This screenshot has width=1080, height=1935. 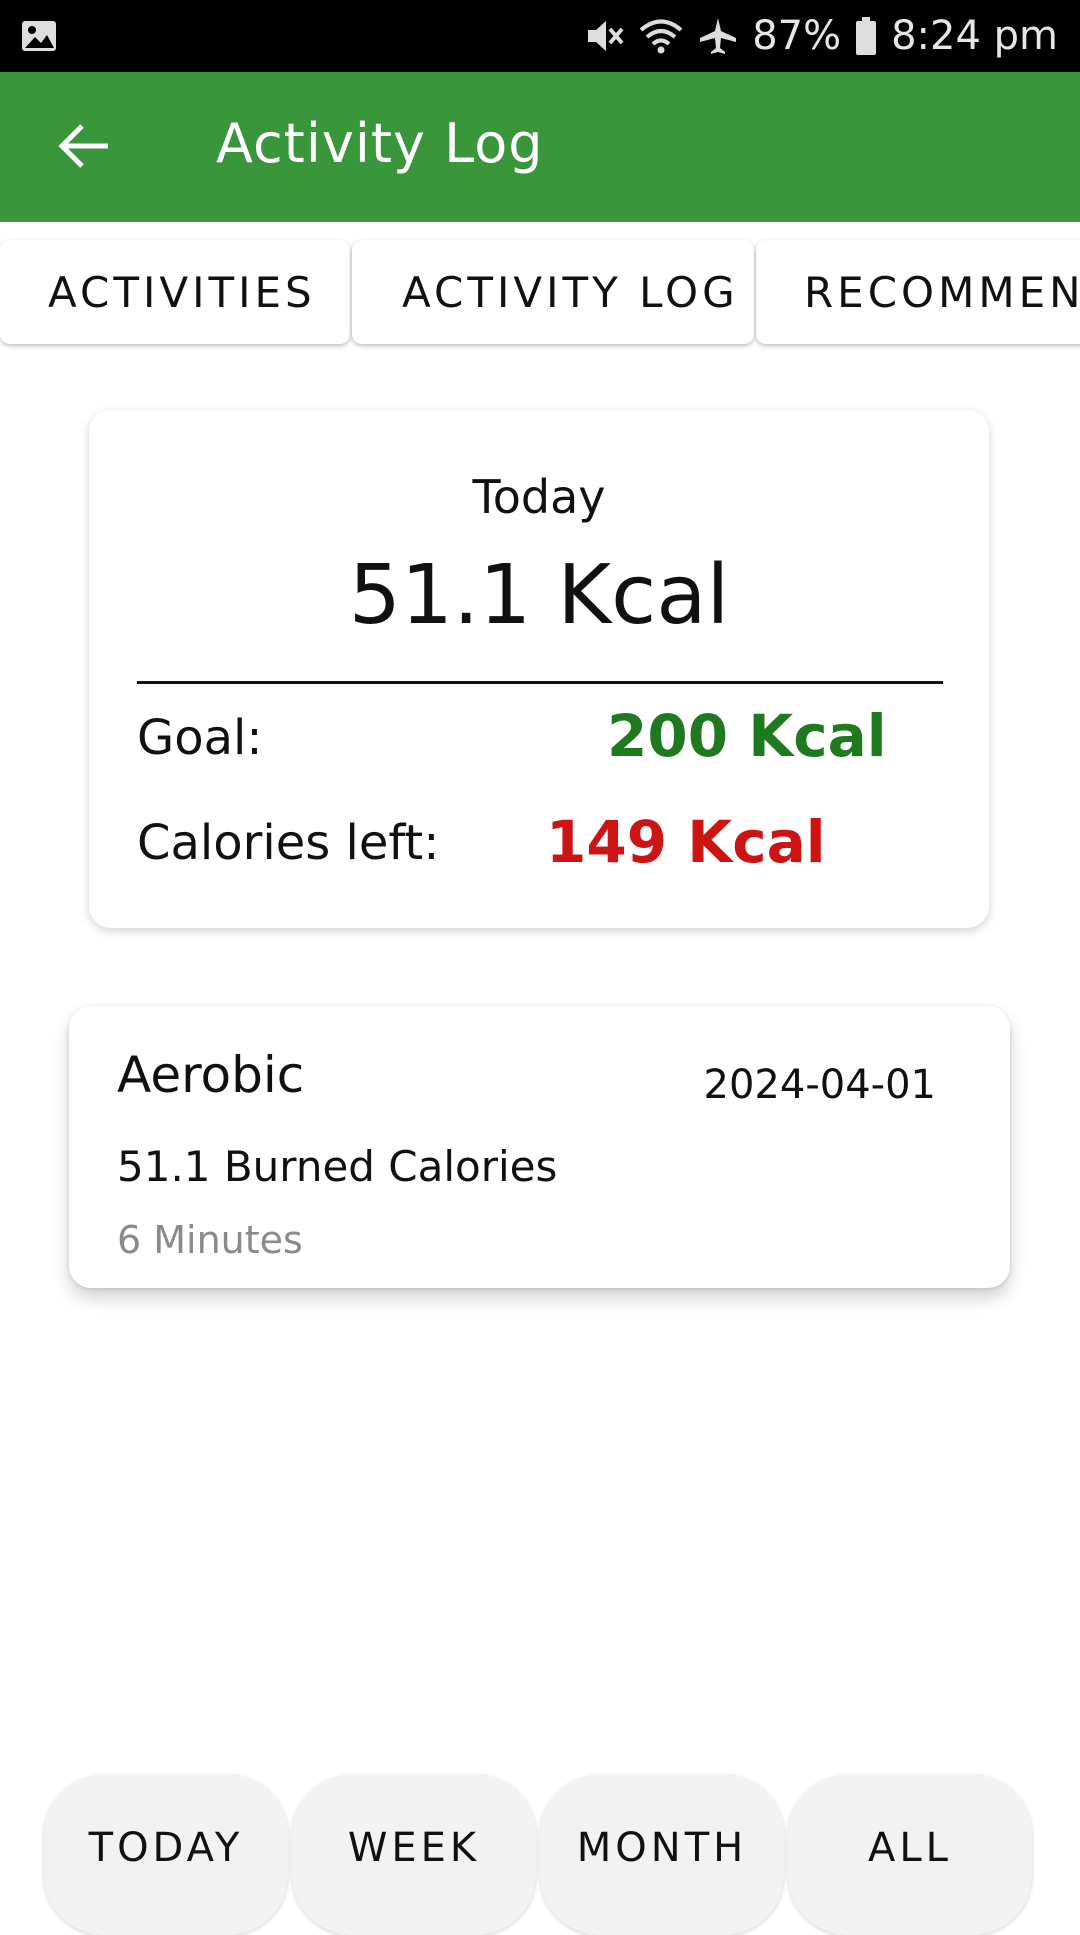 I want to click on battery-icon, so click(x=866, y=36).